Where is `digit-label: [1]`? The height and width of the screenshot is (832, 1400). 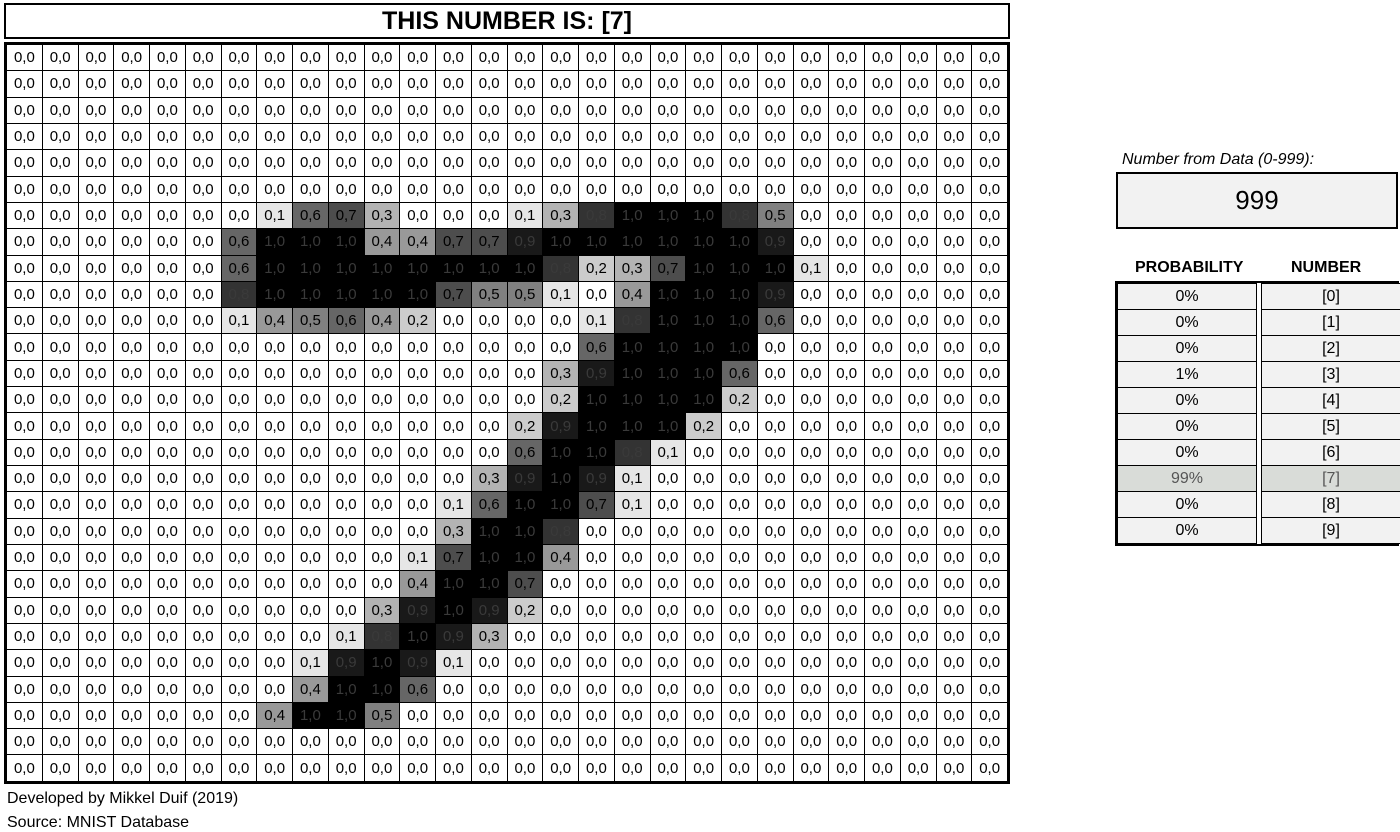
digit-label: [1] is located at coordinates (1331, 323).